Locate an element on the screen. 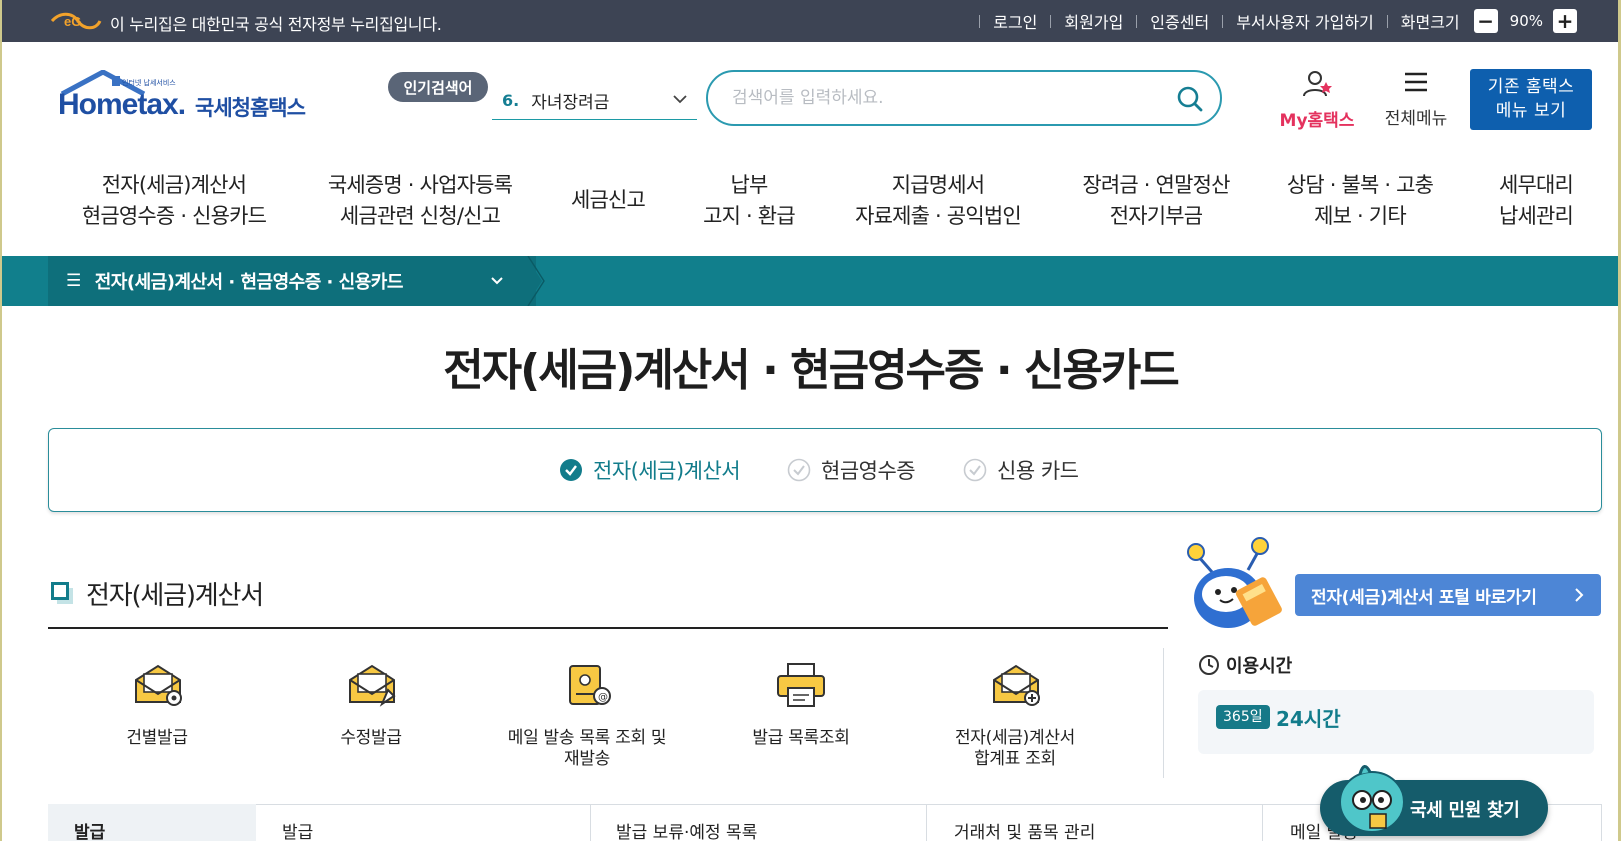 This screenshot has width=1621, height=841. tab-credit-card: 신용 카드 is located at coordinates (1021, 470).